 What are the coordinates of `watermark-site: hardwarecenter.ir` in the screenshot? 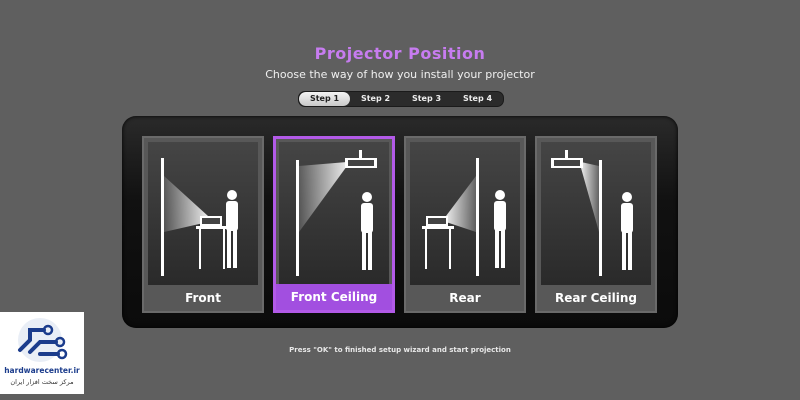 It's located at (42, 370).